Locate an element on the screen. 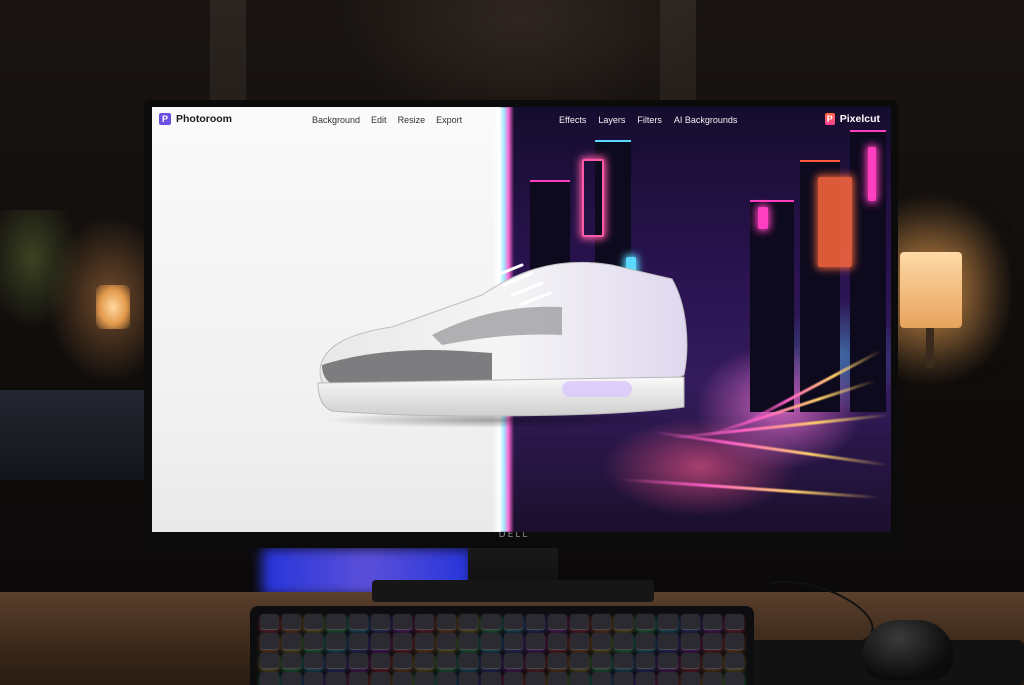 This screenshot has width=1024, height=685. air-unit is located at coordinates (597, 389).